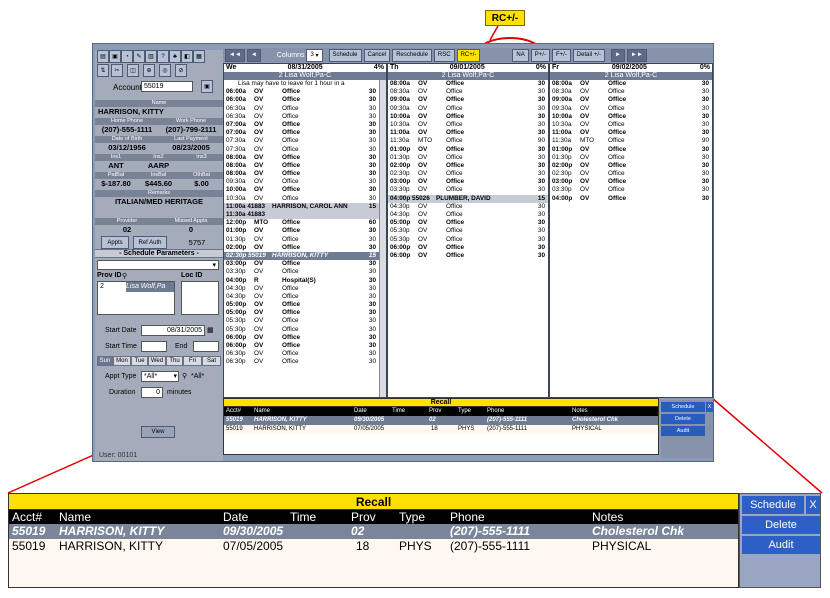 The height and width of the screenshot is (598, 830). I want to click on tool-icon-3: ◔, so click(127, 56).